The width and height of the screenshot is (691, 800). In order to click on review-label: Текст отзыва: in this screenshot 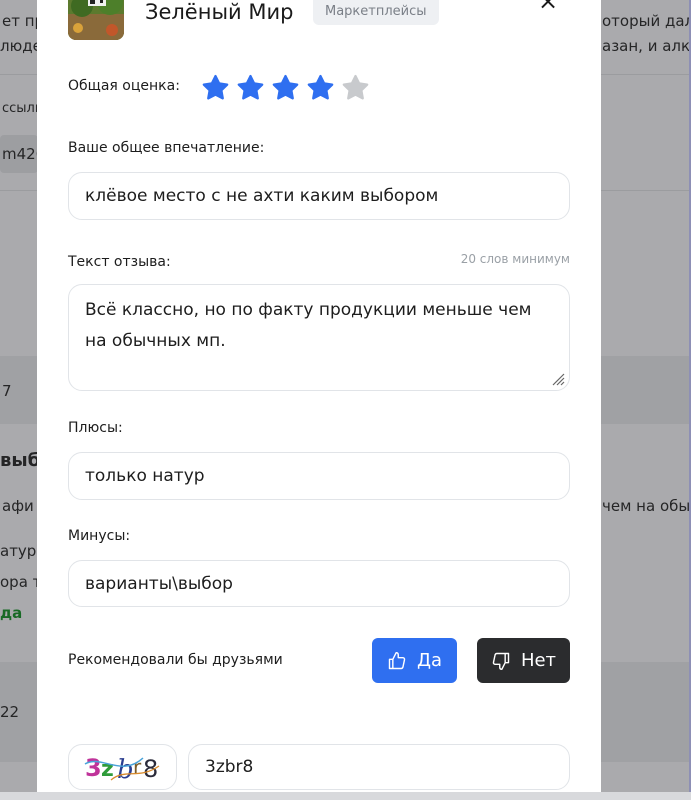, I will do `click(119, 262)`.